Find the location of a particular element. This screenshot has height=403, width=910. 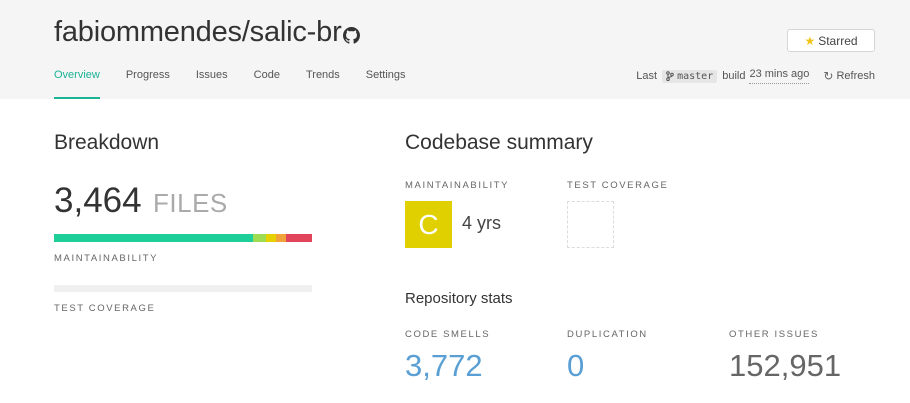

duplication-count: 0 is located at coordinates (575, 366).